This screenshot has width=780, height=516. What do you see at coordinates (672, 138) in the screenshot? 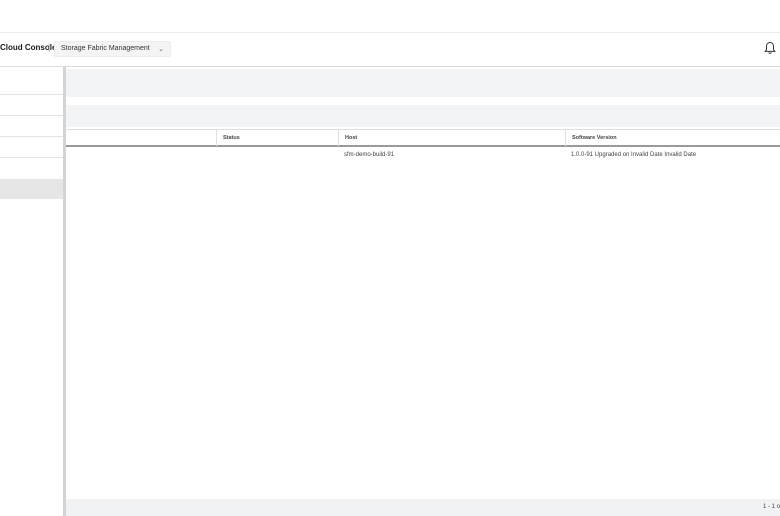
I see `column-header-software-version: Software Version` at bounding box center [672, 138].